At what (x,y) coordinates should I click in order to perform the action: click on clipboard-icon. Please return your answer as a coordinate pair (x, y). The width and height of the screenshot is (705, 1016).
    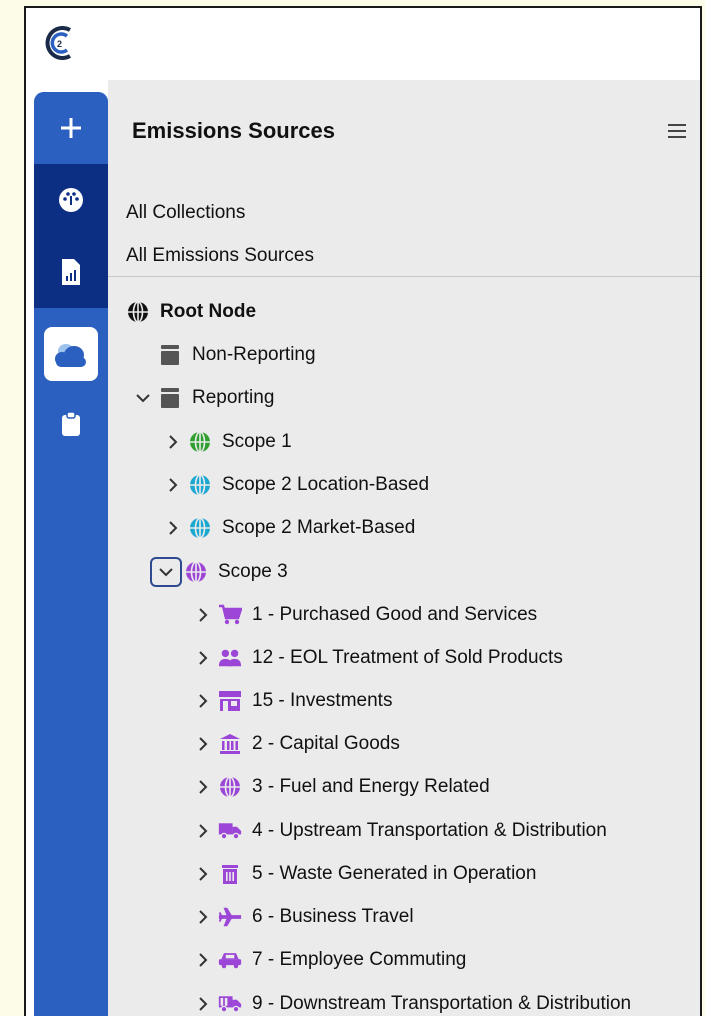
    Looking at the image, I should click on (71, 423).